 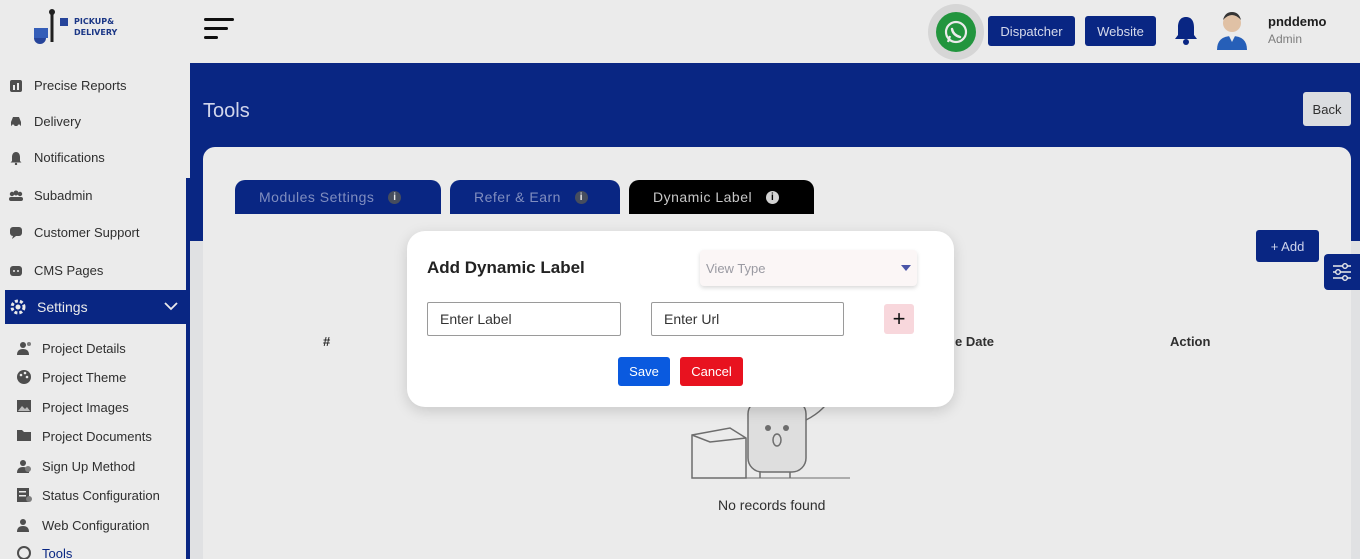 What do you see at coordinates (506, 267) in the screenshot?
I see `modal-title: Add Dynamic Label` at bounding box center [506, 267].